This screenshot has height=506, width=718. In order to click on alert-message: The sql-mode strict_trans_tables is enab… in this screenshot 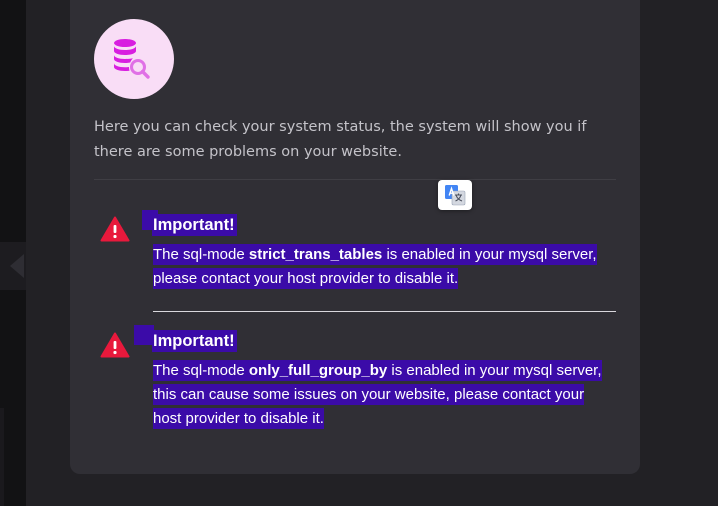, I will do `click(388, 267)`.